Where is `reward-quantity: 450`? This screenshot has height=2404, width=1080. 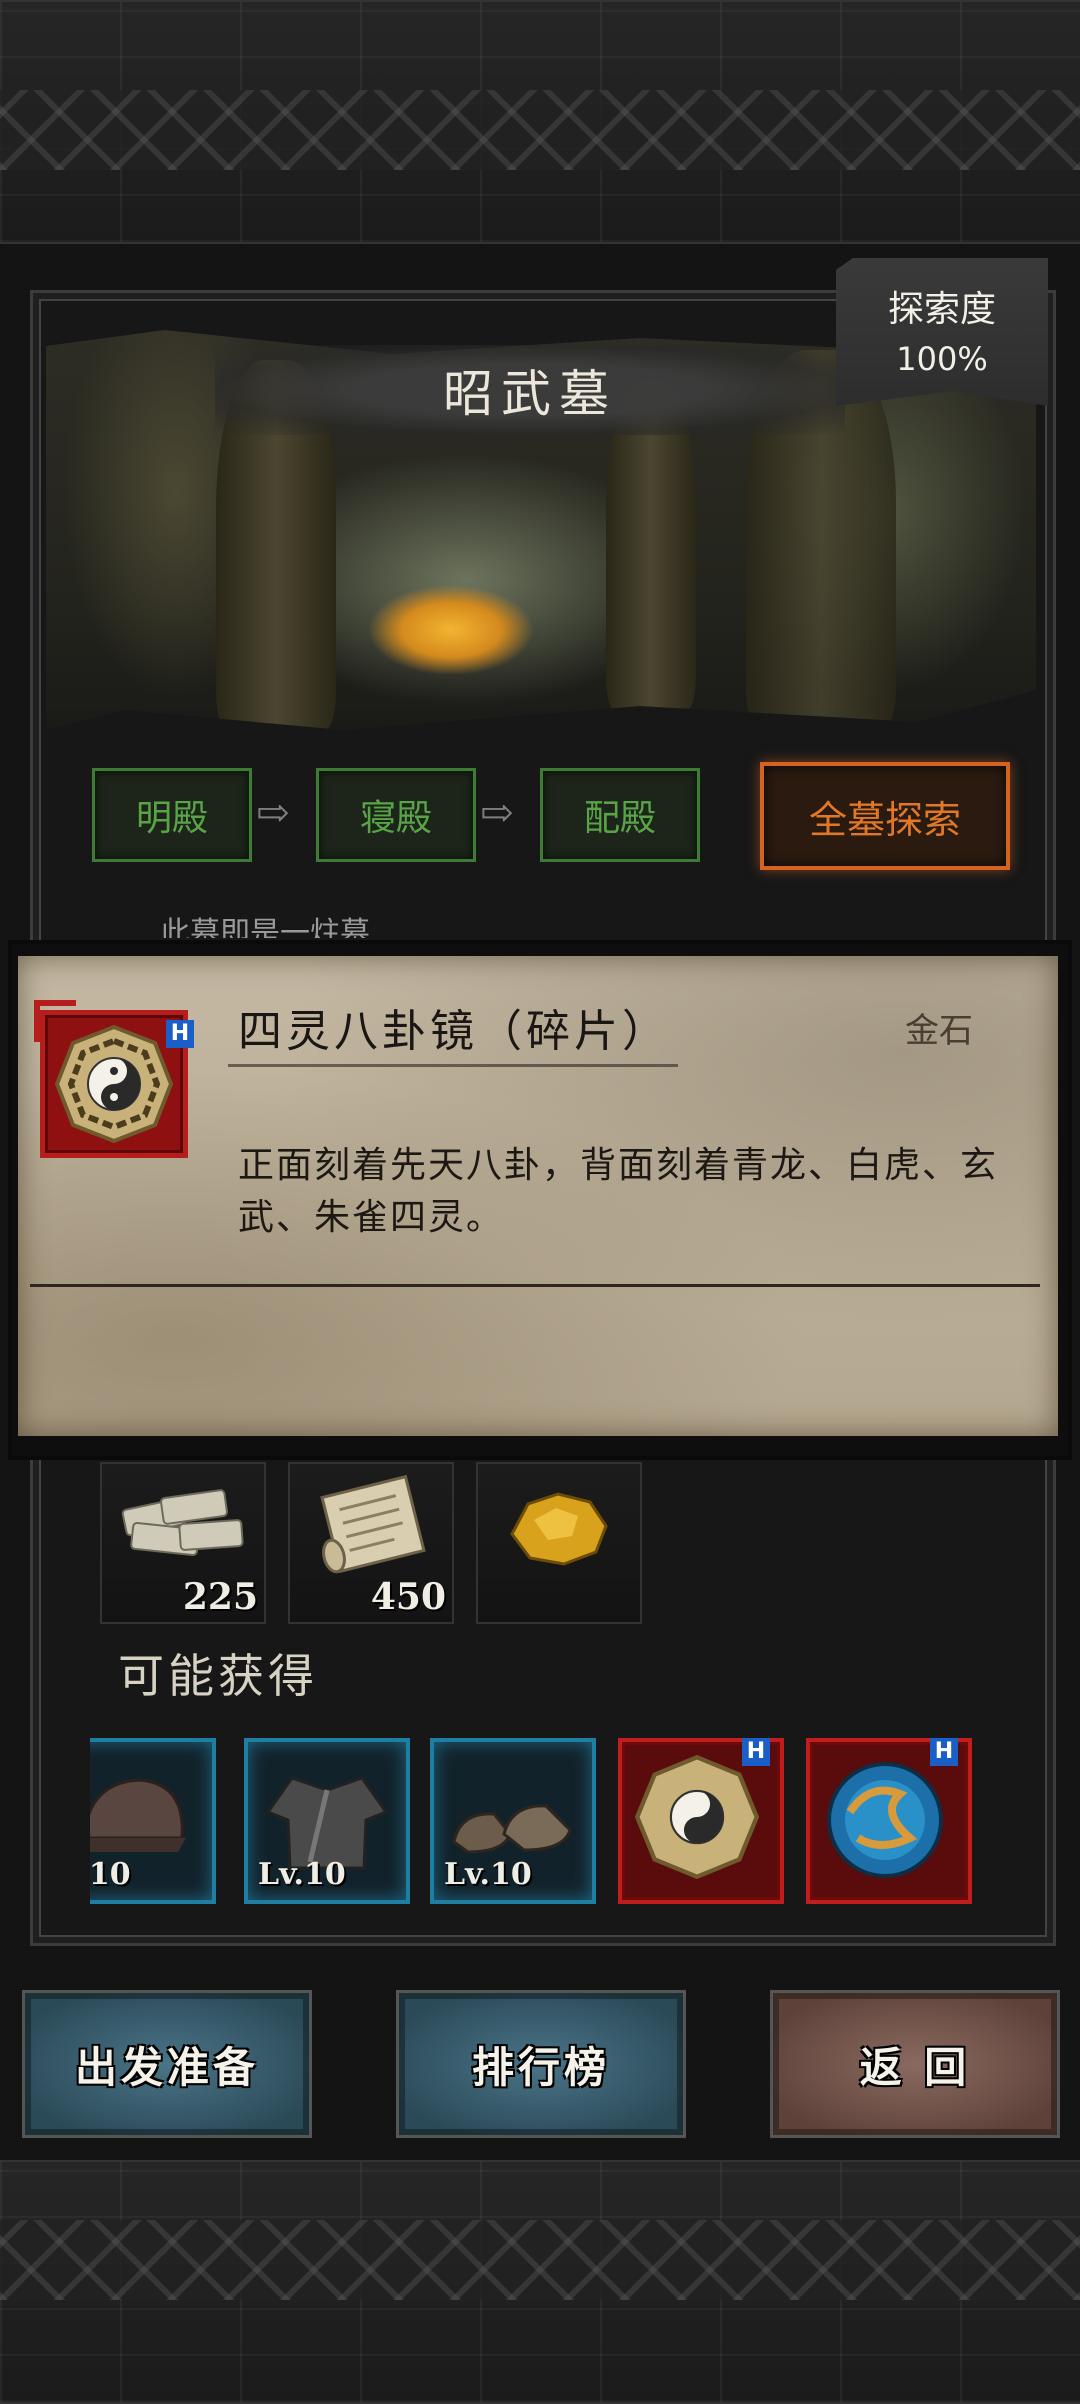 reward-quantity: 450 is located at coordinates (408, 1597).